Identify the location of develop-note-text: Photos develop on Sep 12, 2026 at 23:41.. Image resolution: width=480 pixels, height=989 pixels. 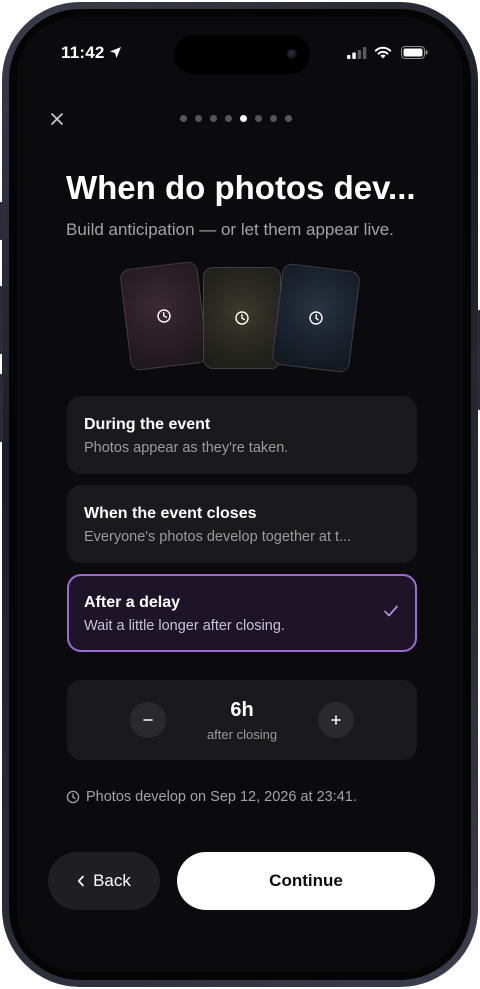
(221, 797).